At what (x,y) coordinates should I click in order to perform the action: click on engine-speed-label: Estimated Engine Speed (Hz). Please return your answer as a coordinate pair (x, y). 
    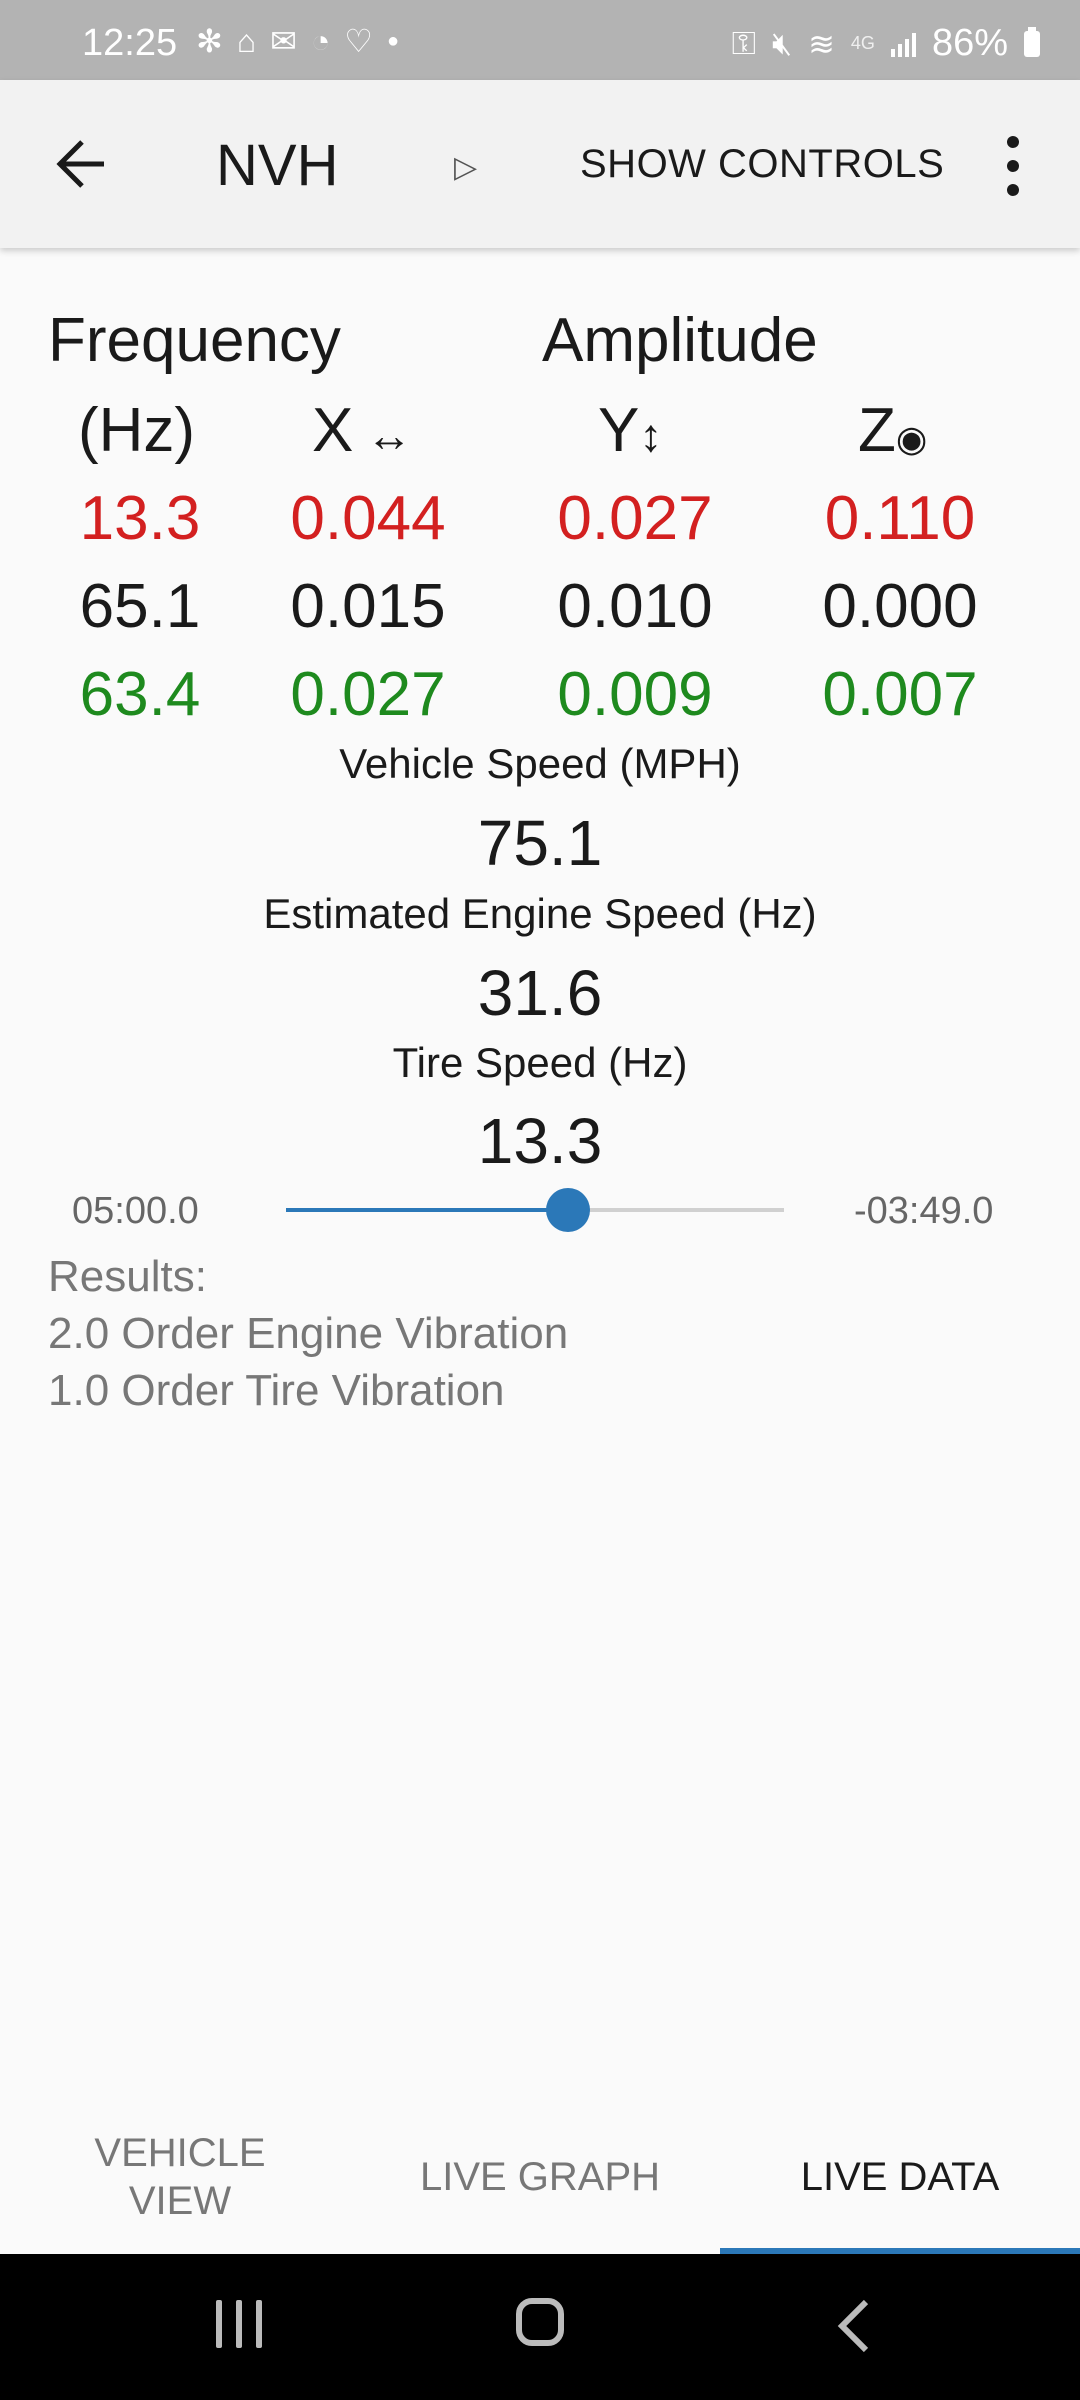
    Looking at the image, I should click on (540, 913).